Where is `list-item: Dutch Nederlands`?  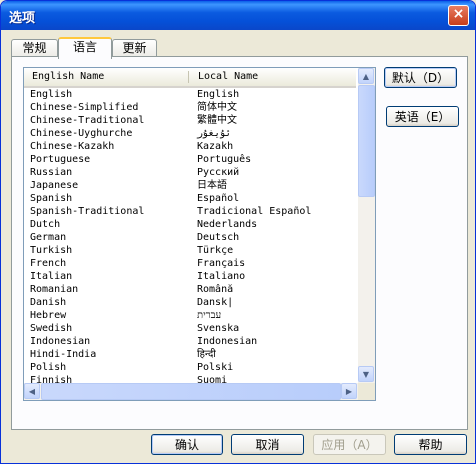 list-item: Dutch Nederlands is located at coordinates (190, 224).